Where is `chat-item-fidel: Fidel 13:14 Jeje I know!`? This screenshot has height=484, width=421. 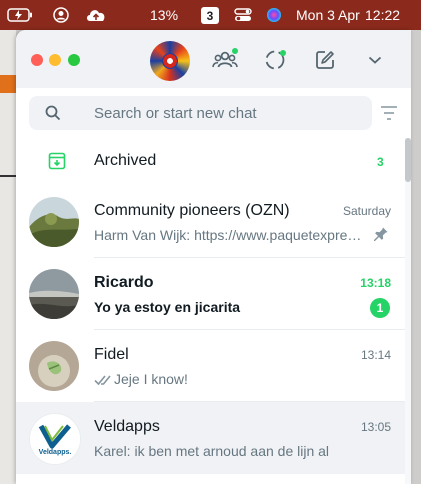
chat-item-fidel: Fidel 13:14 Jeje I know! is located at coordinates (210, 366).